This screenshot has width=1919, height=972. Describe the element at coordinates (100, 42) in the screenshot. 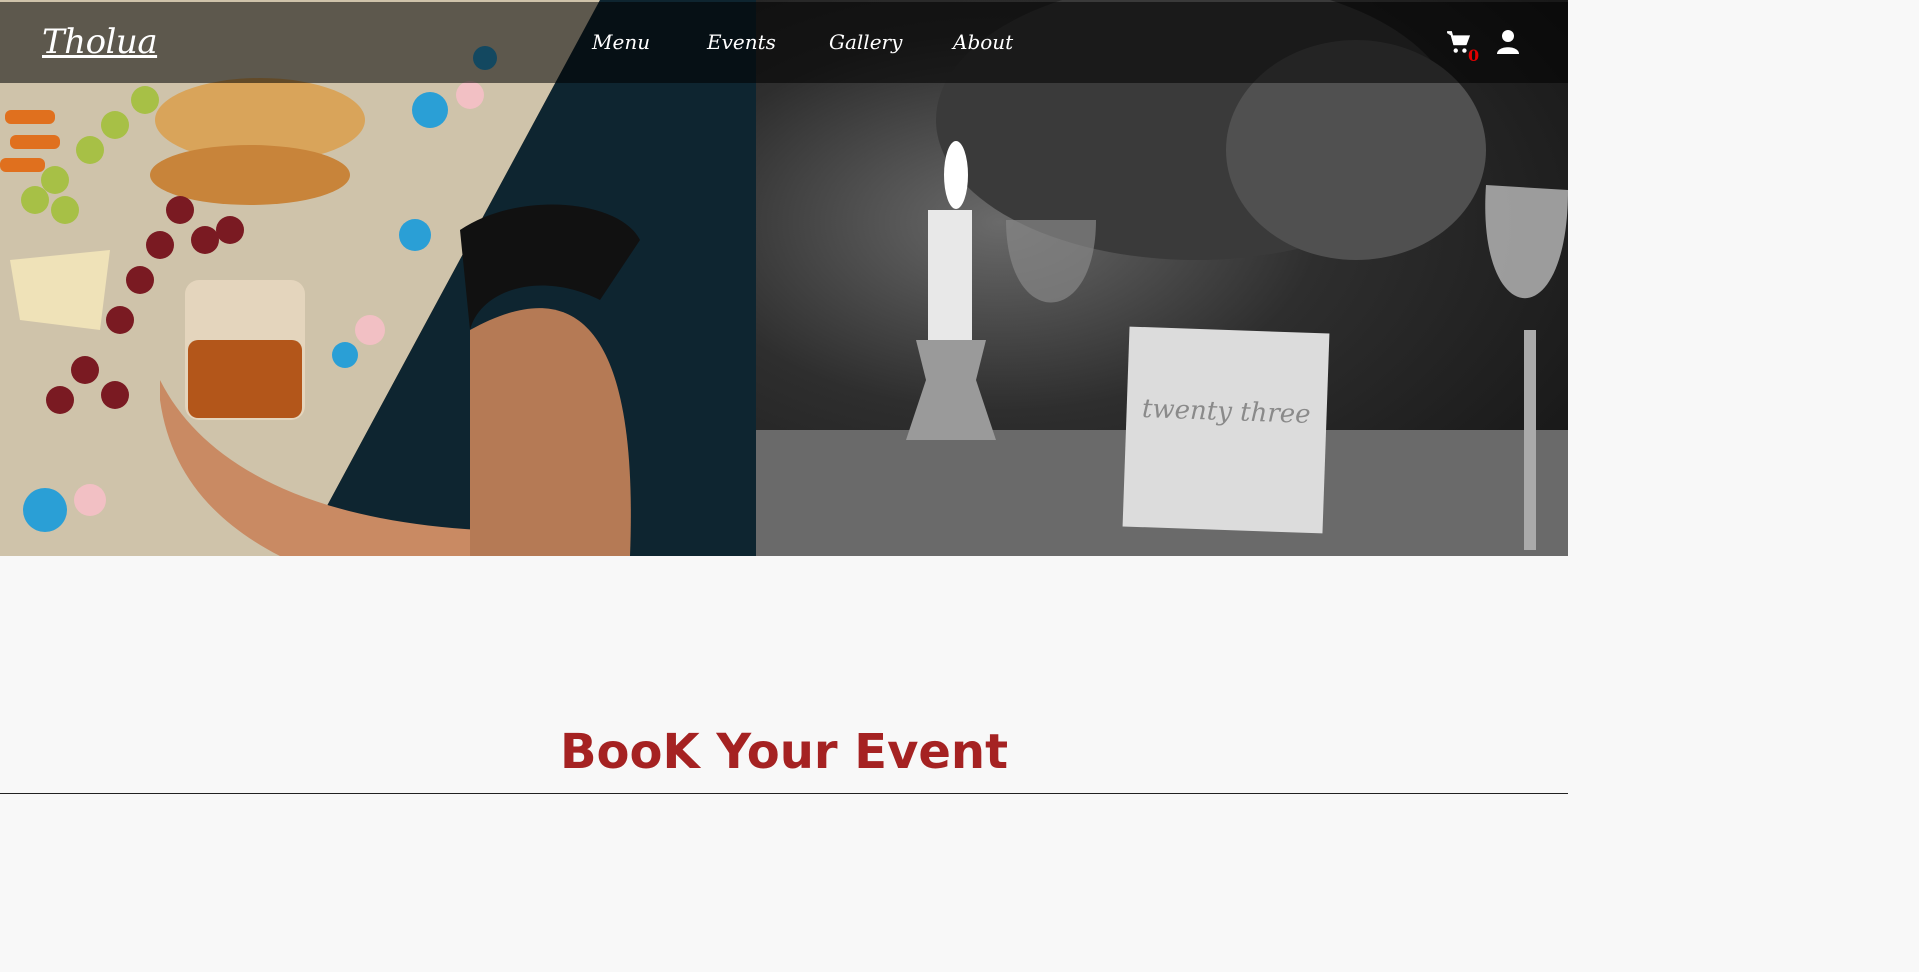

I see `brand-logo: Tholua` at that location.